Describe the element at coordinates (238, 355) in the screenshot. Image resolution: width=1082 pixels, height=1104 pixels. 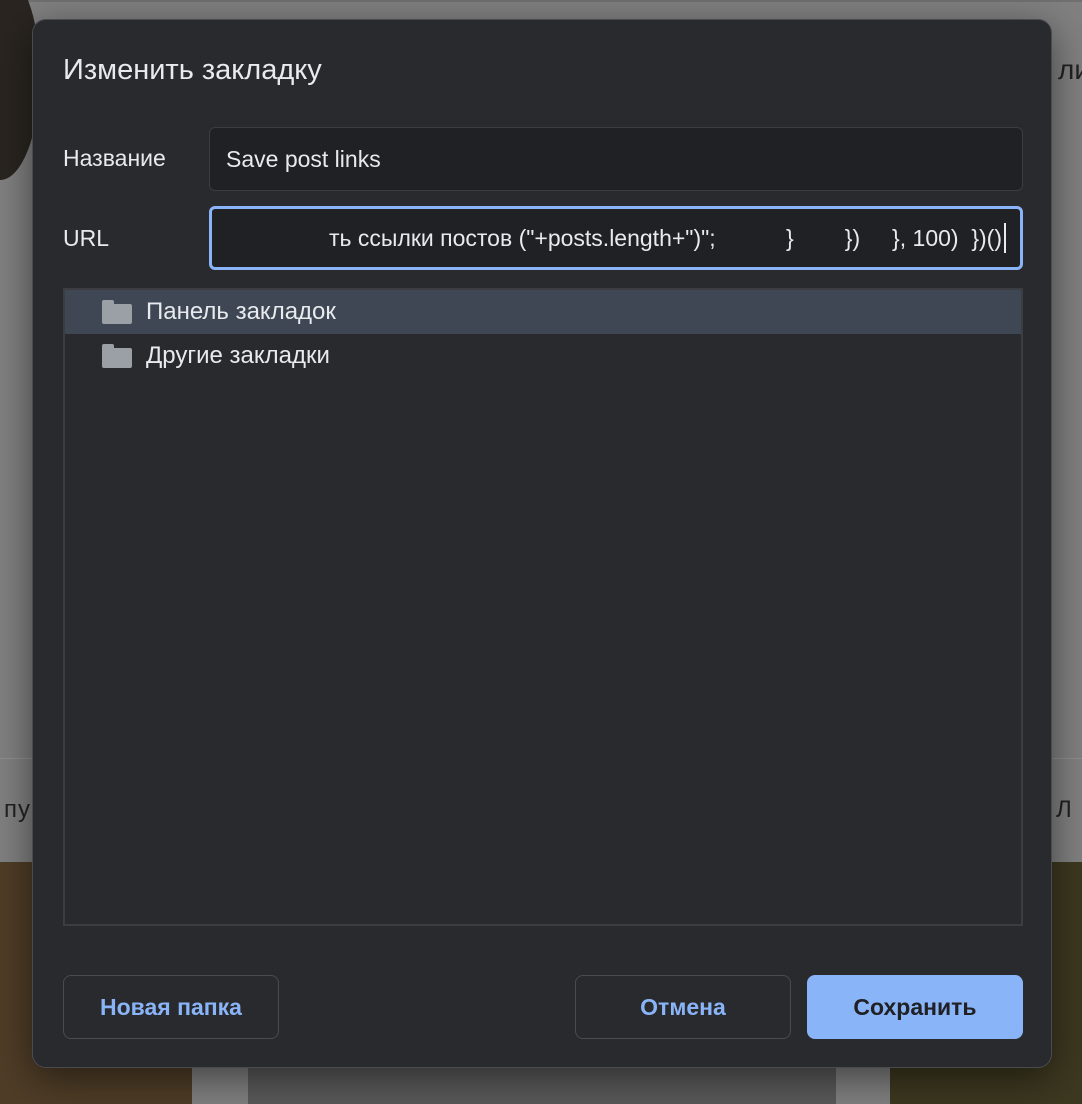
I see `folder-item-label: Другие закладки` at that location.